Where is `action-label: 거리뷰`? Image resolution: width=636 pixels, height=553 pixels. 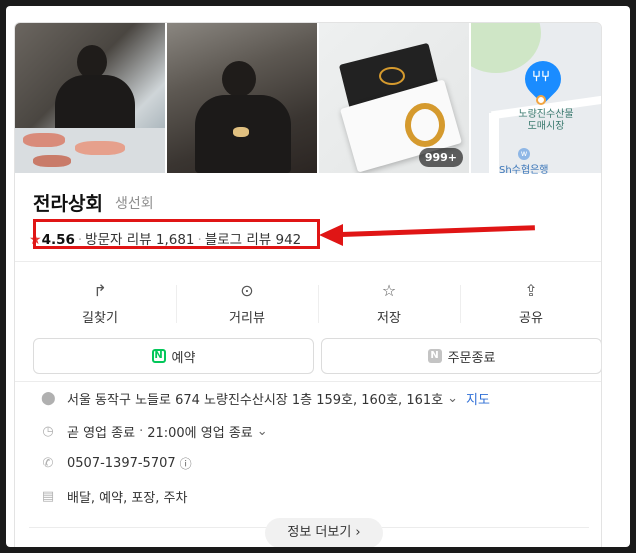
action-label: 거리뷰 is located at coordinates (247, 318).